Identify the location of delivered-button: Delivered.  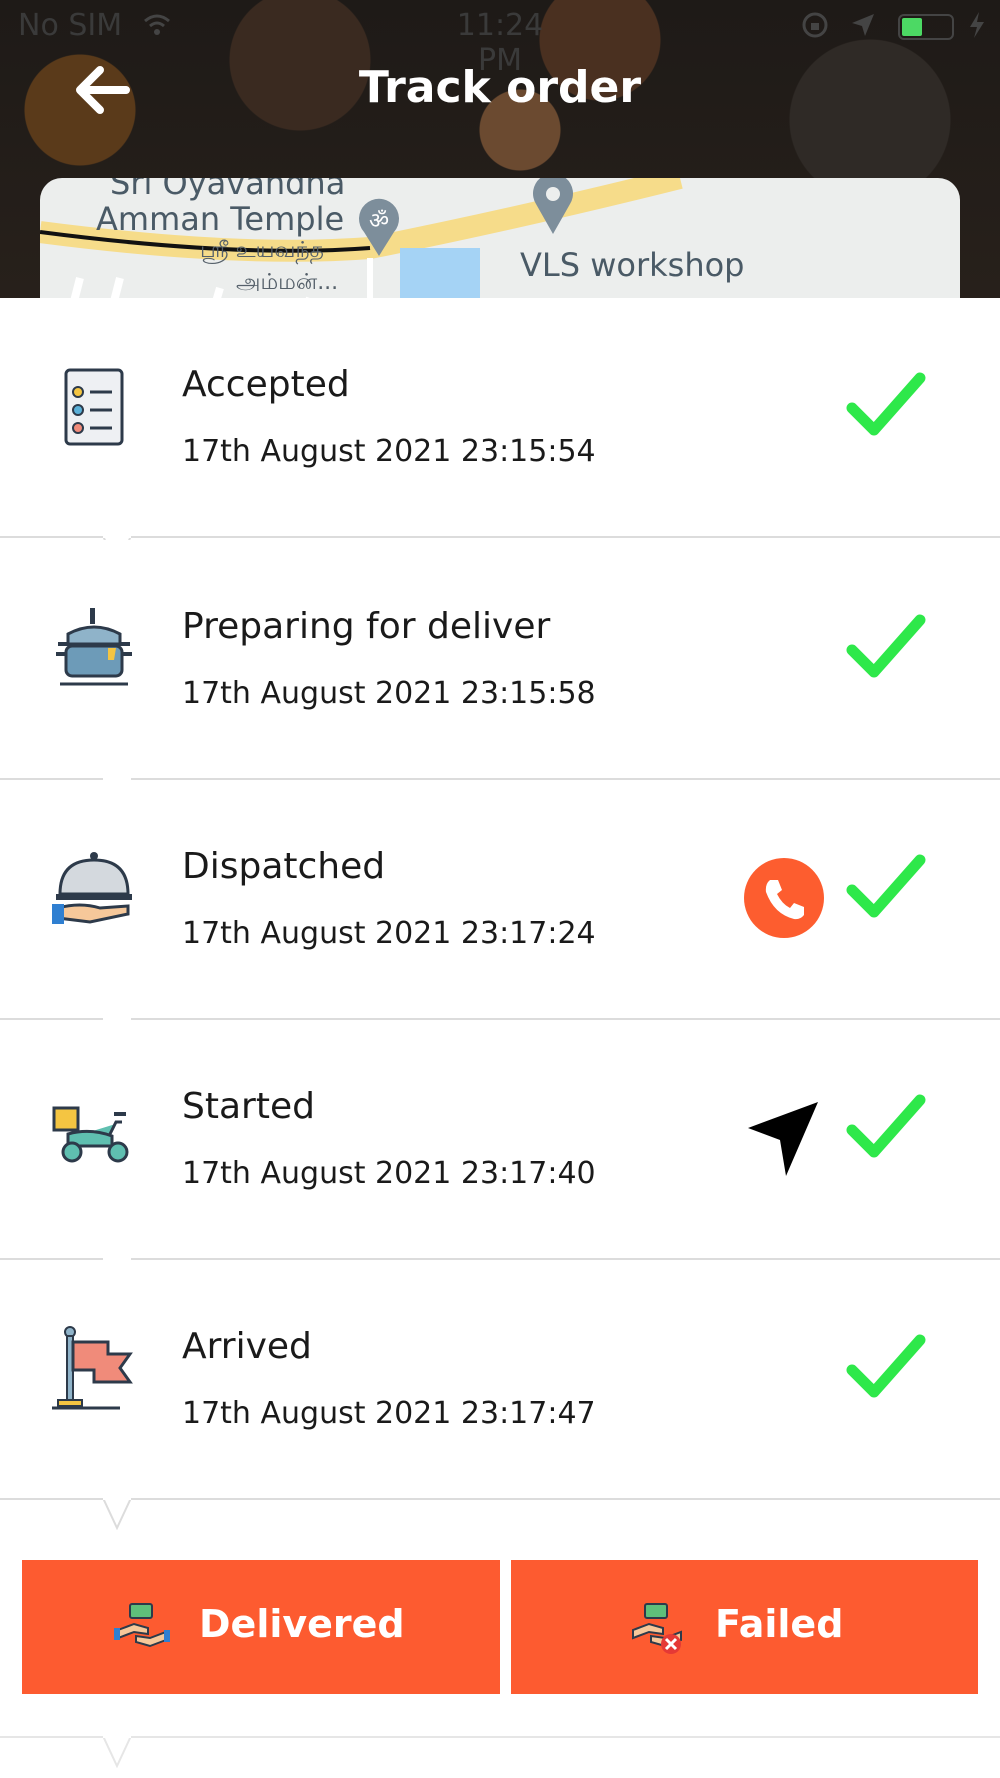
(261, 1627).